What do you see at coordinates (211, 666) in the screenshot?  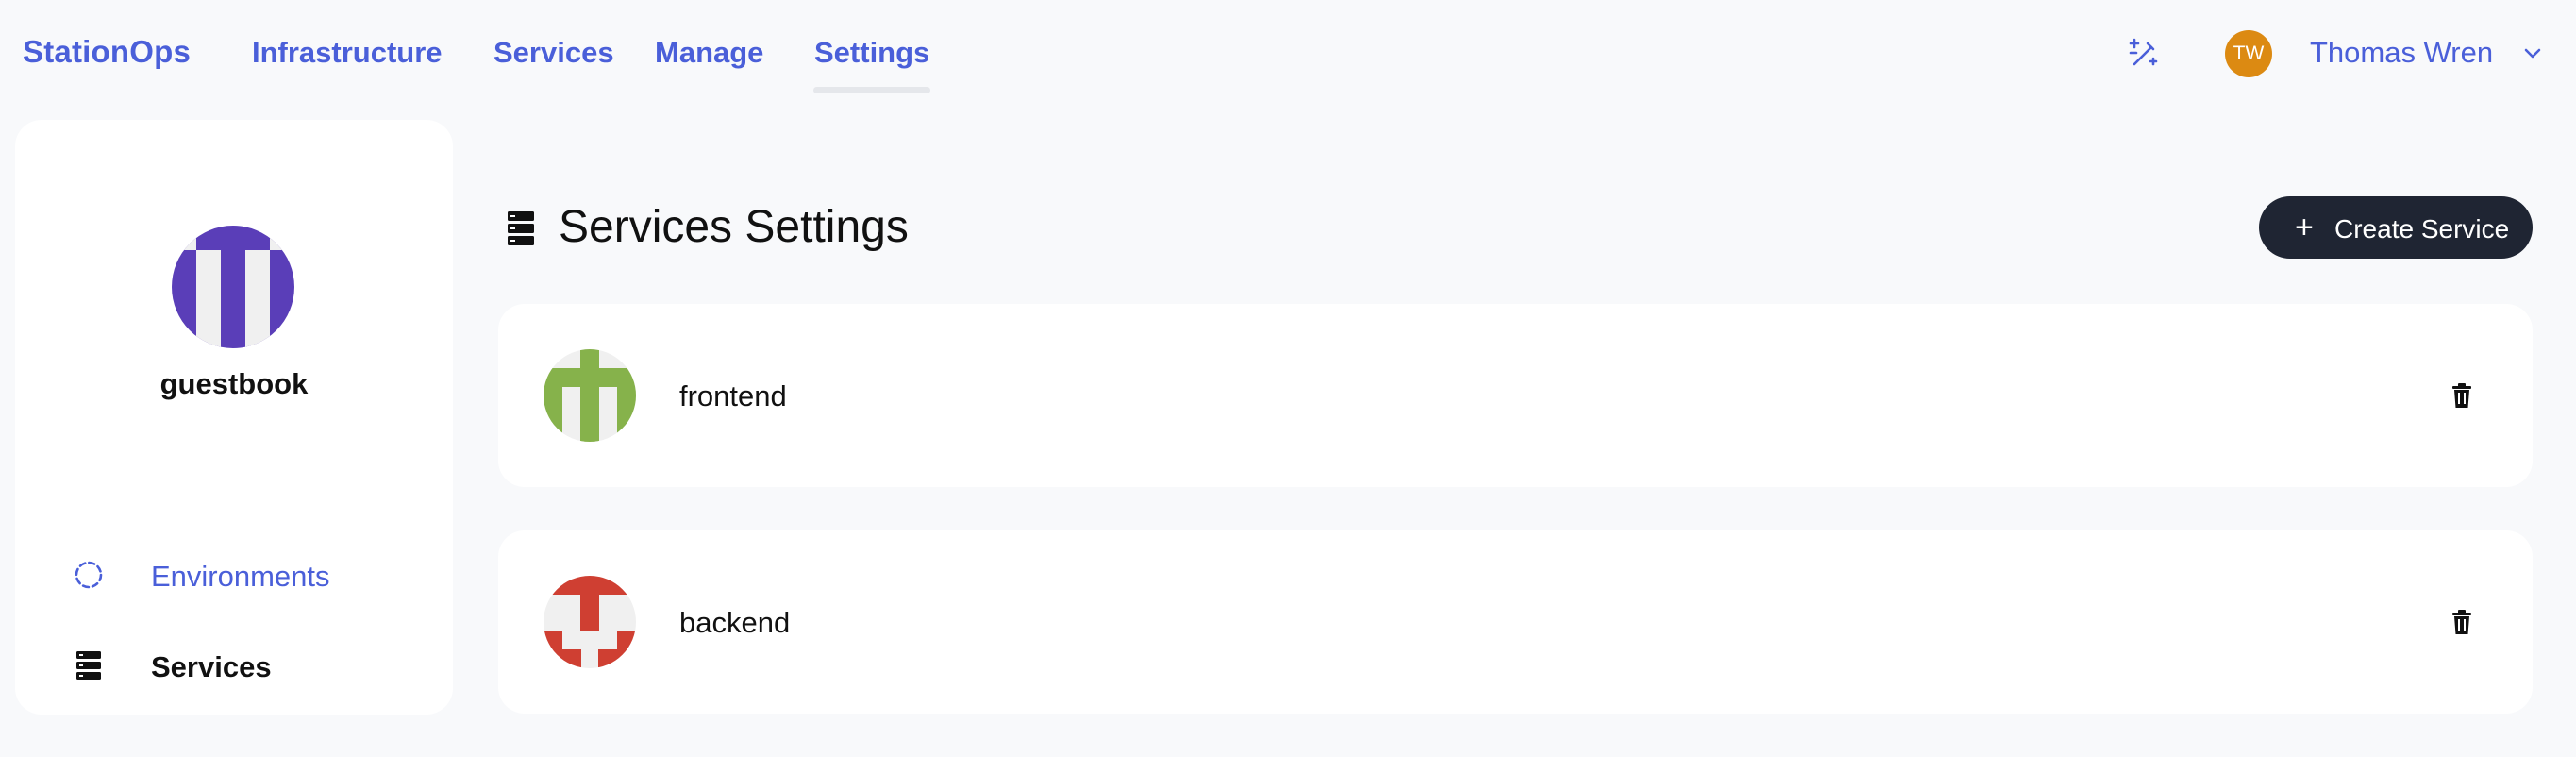 I see `sidebar-item-label: Services` at bounding box center [211, 666].